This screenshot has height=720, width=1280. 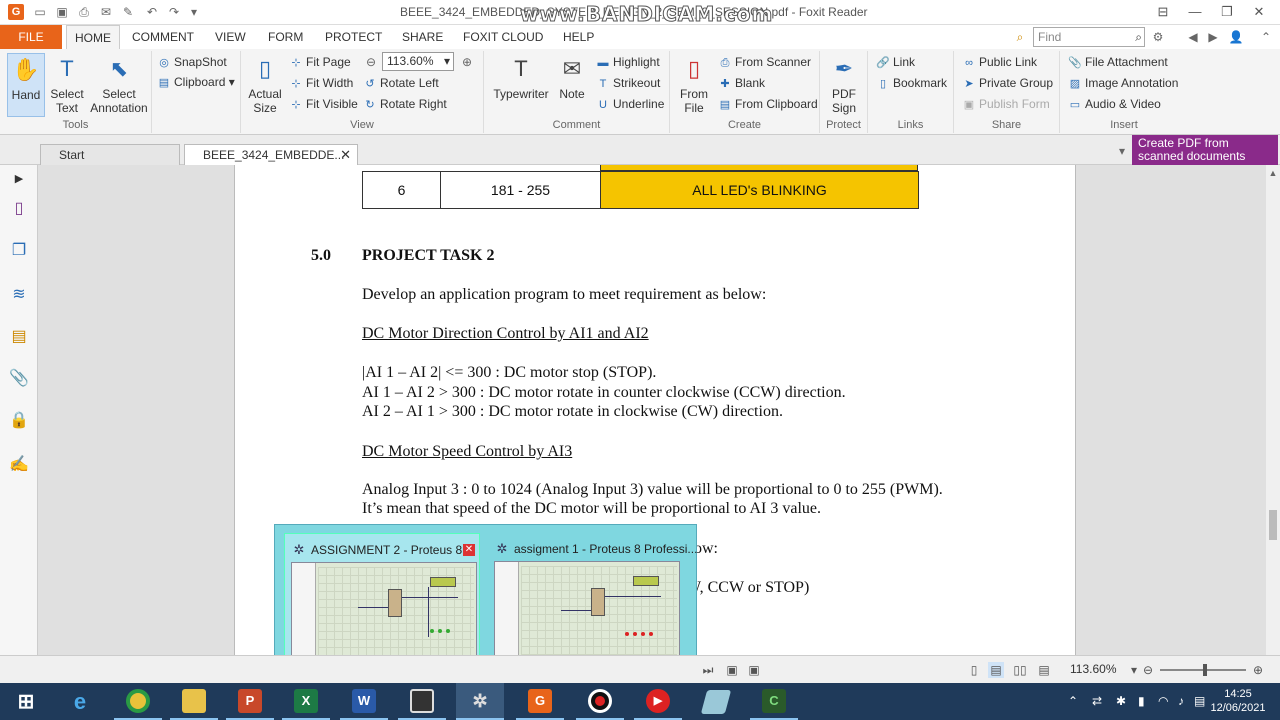 I want to click on snapshot-button: ◎ SnapShot, so click(x=192, y=62).